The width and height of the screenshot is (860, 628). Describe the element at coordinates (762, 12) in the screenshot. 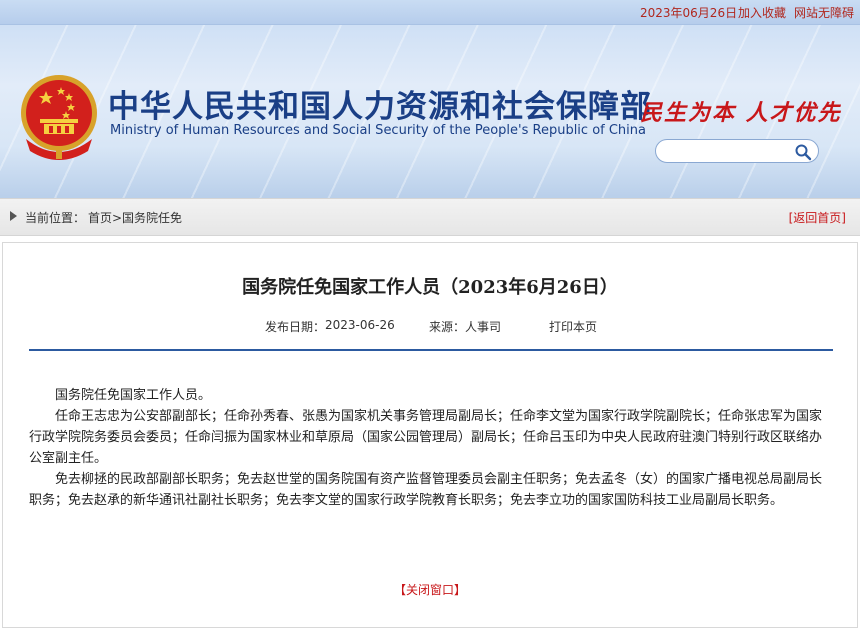

I see `add-bookmark-link: 加入收藏` at that location.